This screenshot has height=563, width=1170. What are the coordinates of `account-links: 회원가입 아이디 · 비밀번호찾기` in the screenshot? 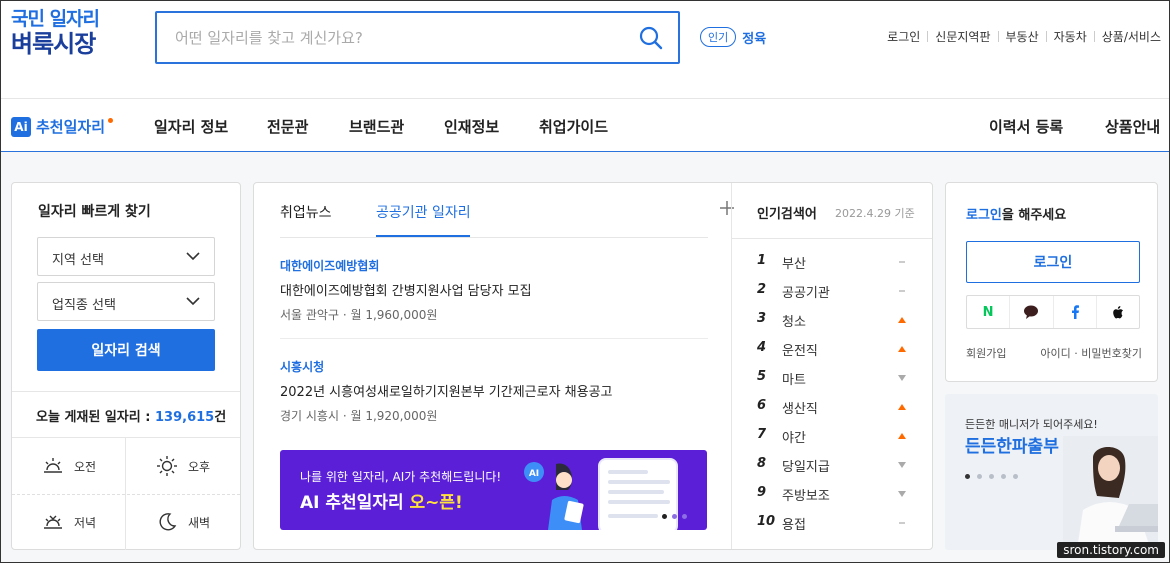 It's located at (1054, 353).